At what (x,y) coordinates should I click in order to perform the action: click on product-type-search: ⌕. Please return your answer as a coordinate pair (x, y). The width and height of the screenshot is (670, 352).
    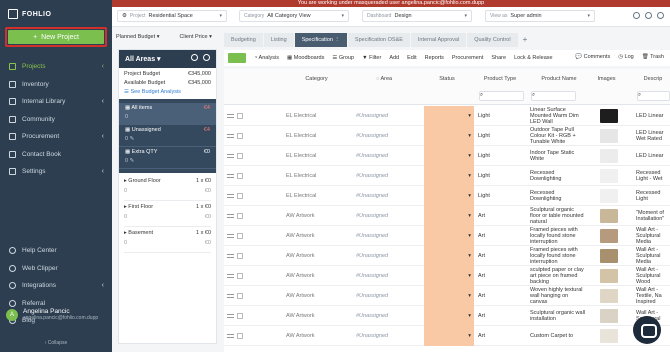
    Looking at the image, I should click on (501, 96).